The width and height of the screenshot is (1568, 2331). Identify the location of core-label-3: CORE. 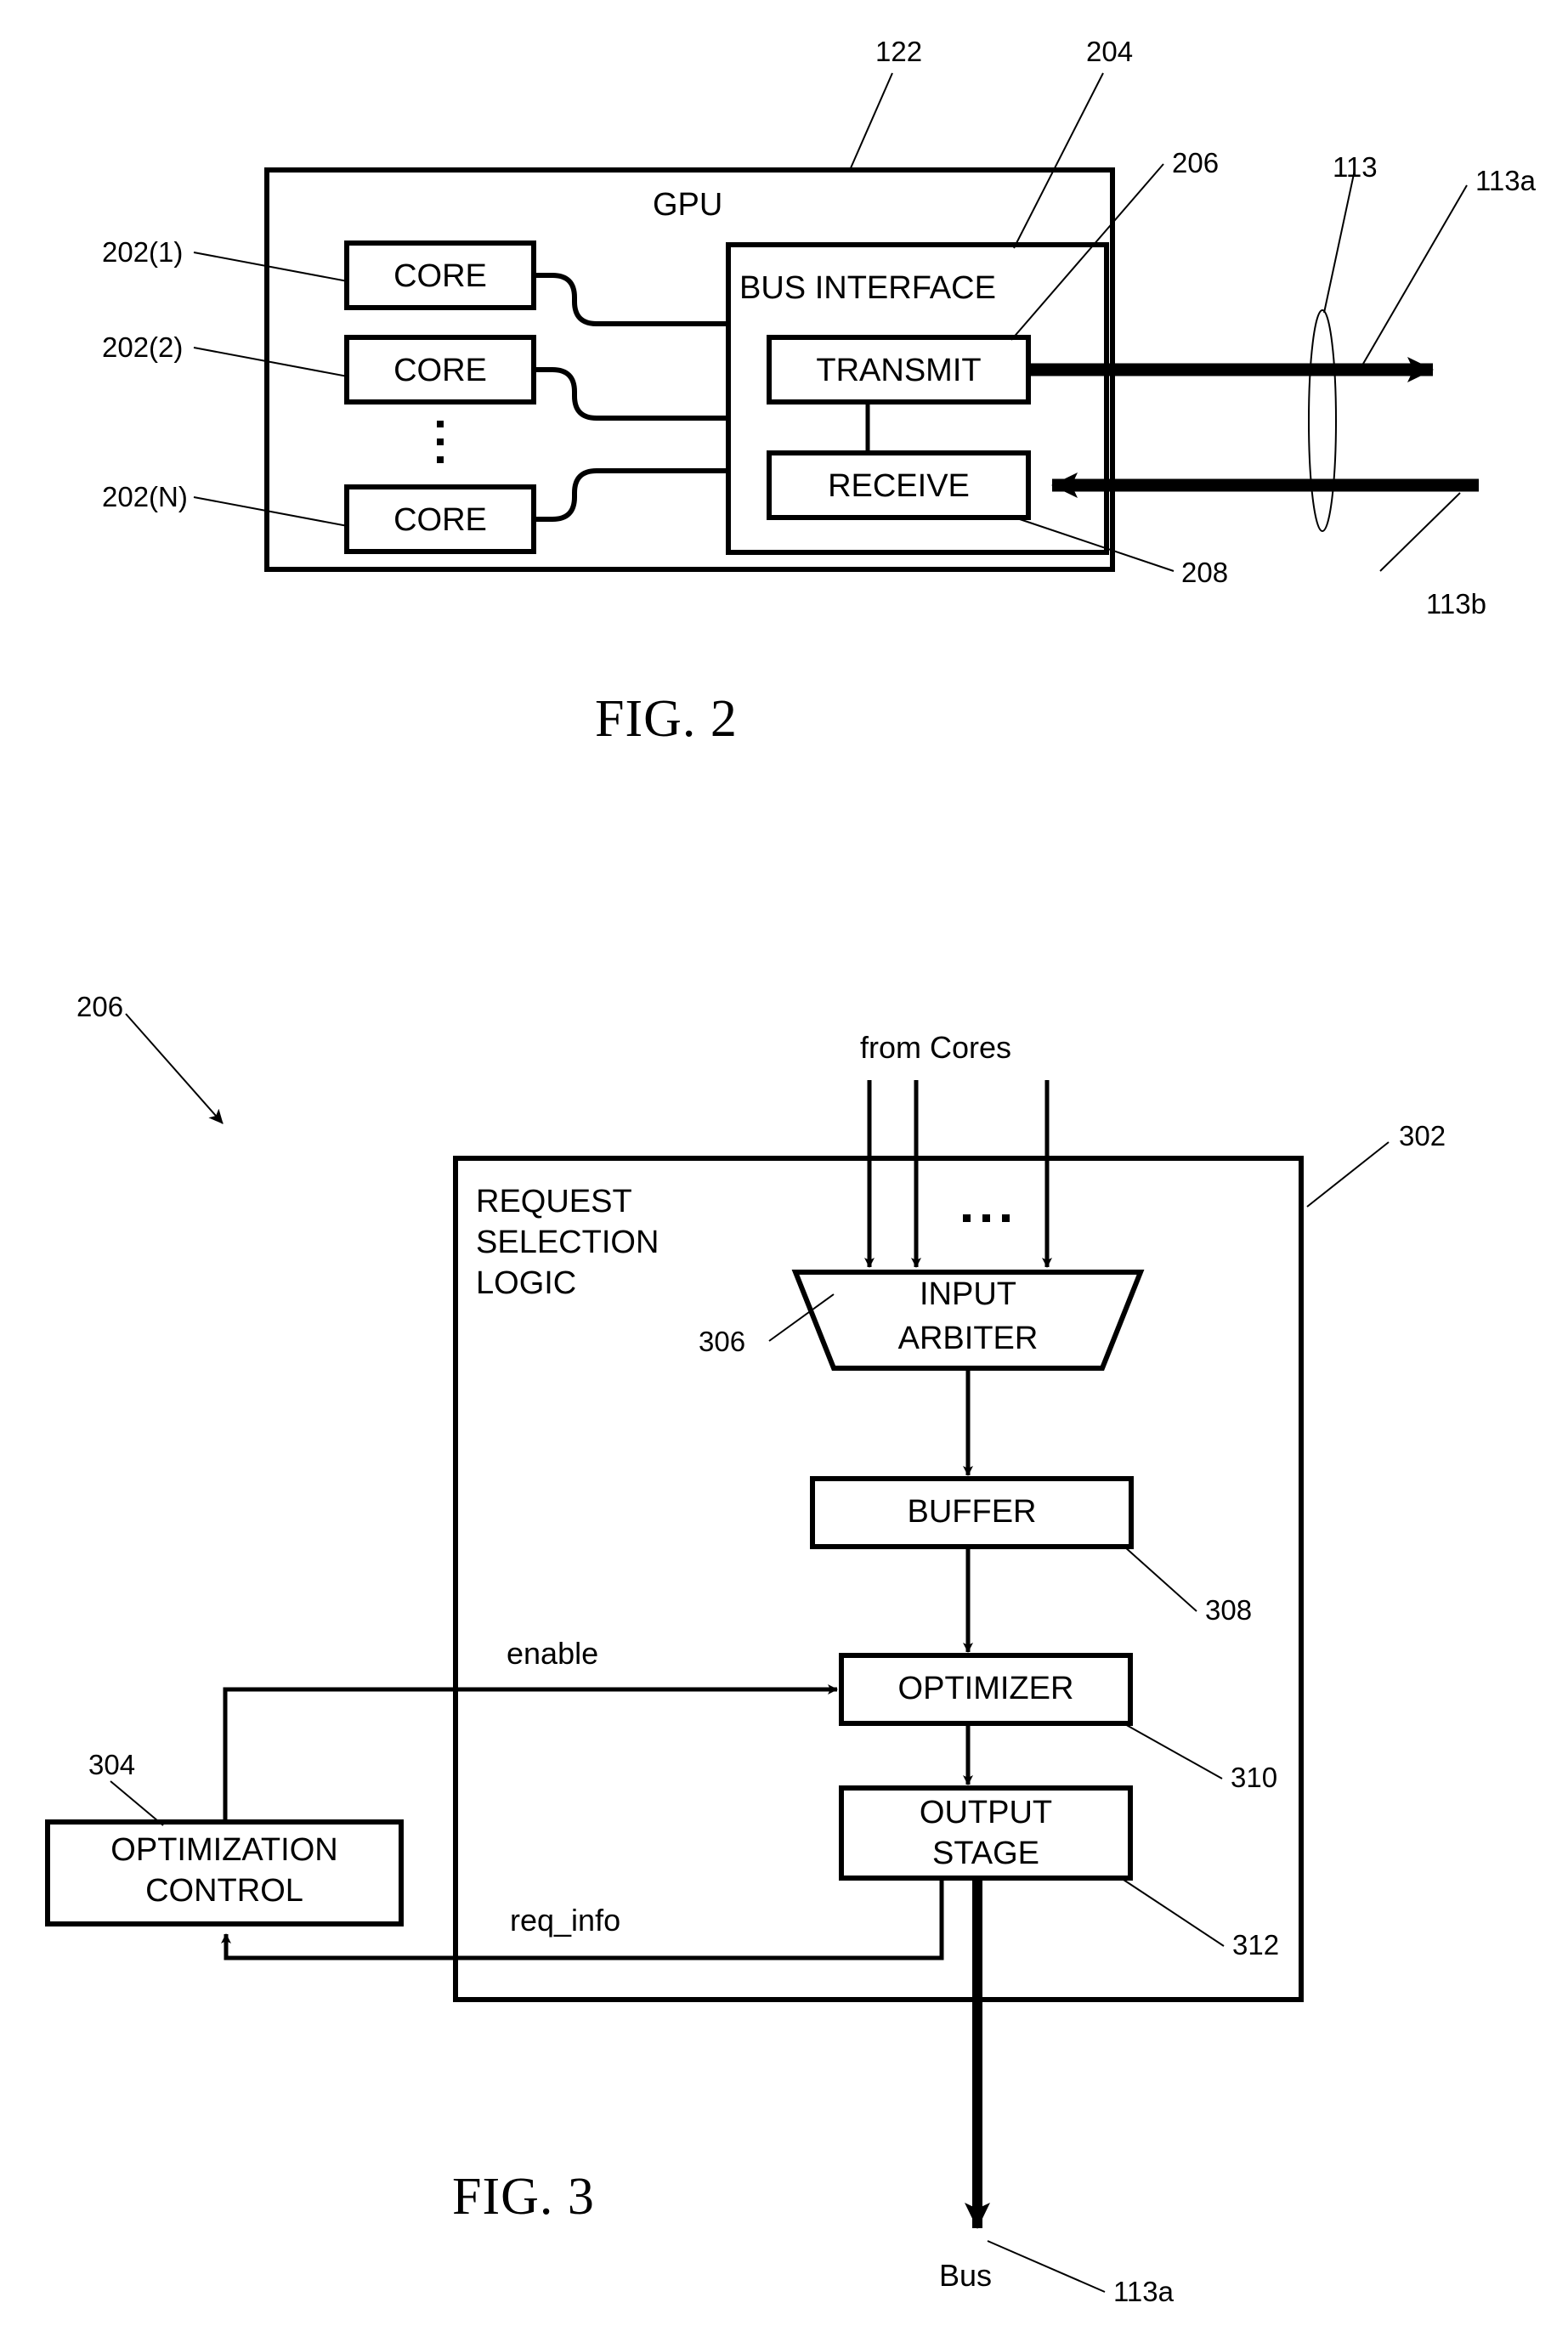
(440, 520).